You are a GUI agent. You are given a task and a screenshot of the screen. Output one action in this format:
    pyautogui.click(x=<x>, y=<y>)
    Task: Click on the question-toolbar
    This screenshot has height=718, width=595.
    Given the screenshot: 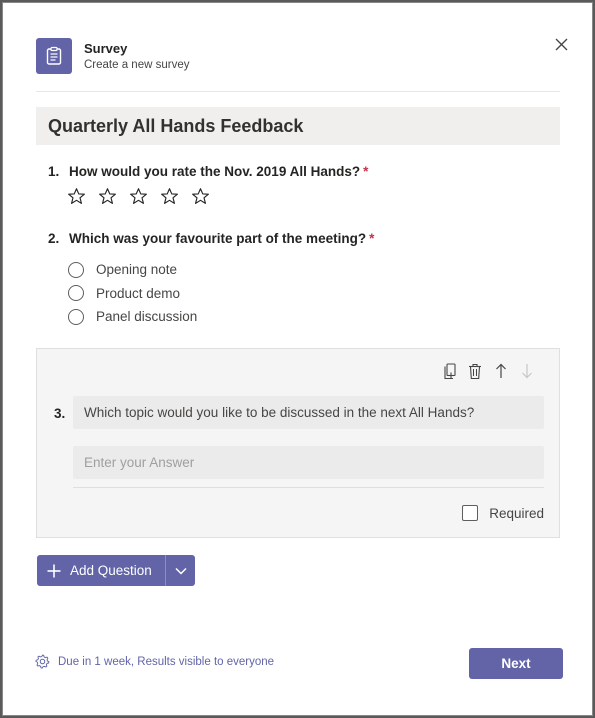 What is the action you would take?
    pyautogui.click(x=488, y=371)
    